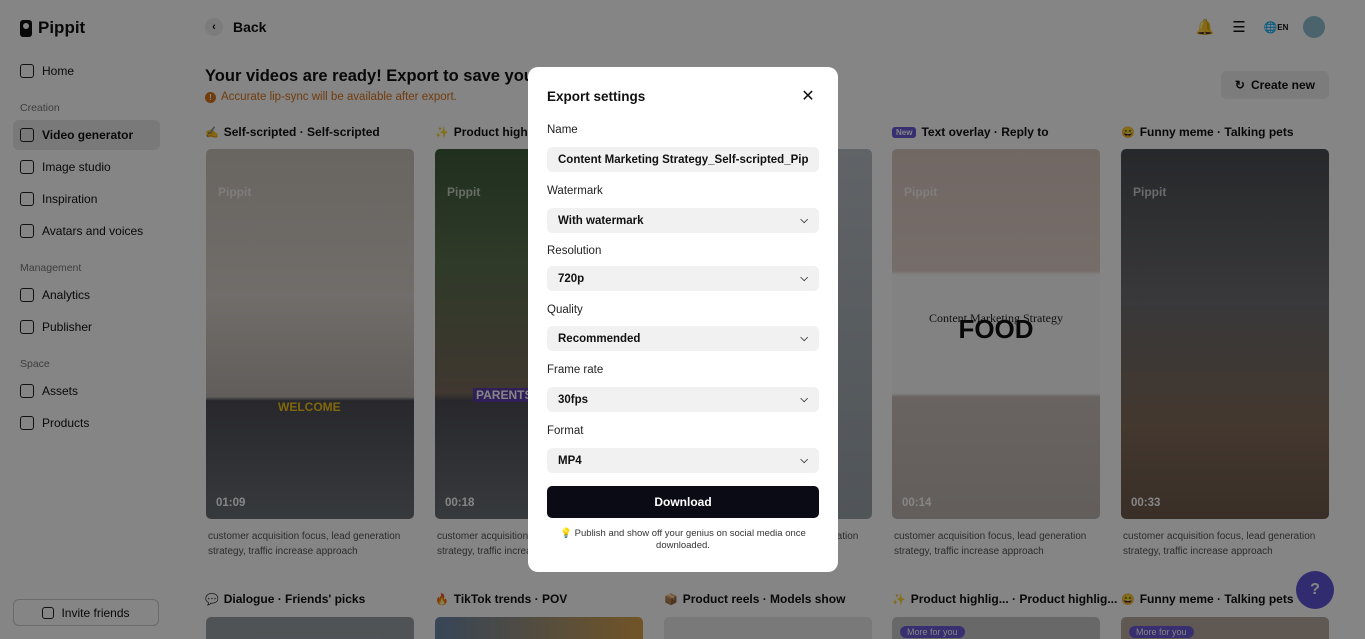  I want to click on watermark-value: With watermark, so click(601, 220).